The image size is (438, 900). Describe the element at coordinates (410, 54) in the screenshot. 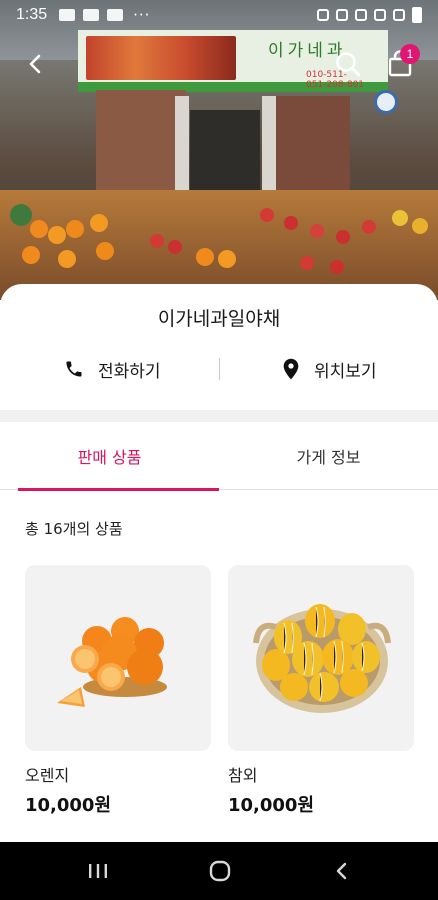

I see `cart-count-badge: 1` at that location.